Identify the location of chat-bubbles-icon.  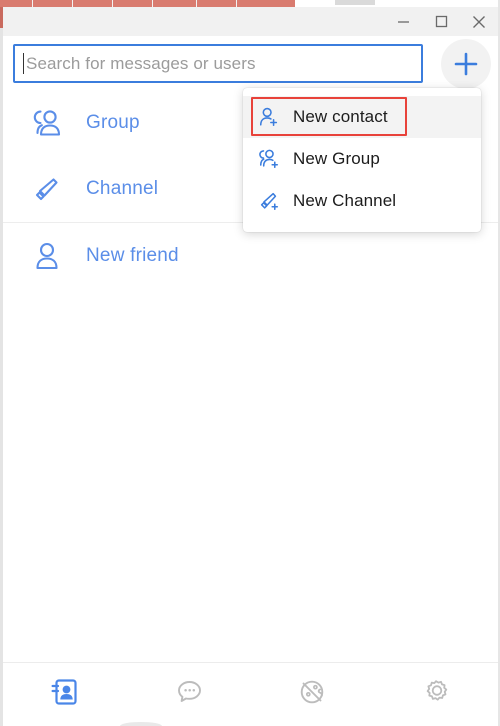
(189, 694).